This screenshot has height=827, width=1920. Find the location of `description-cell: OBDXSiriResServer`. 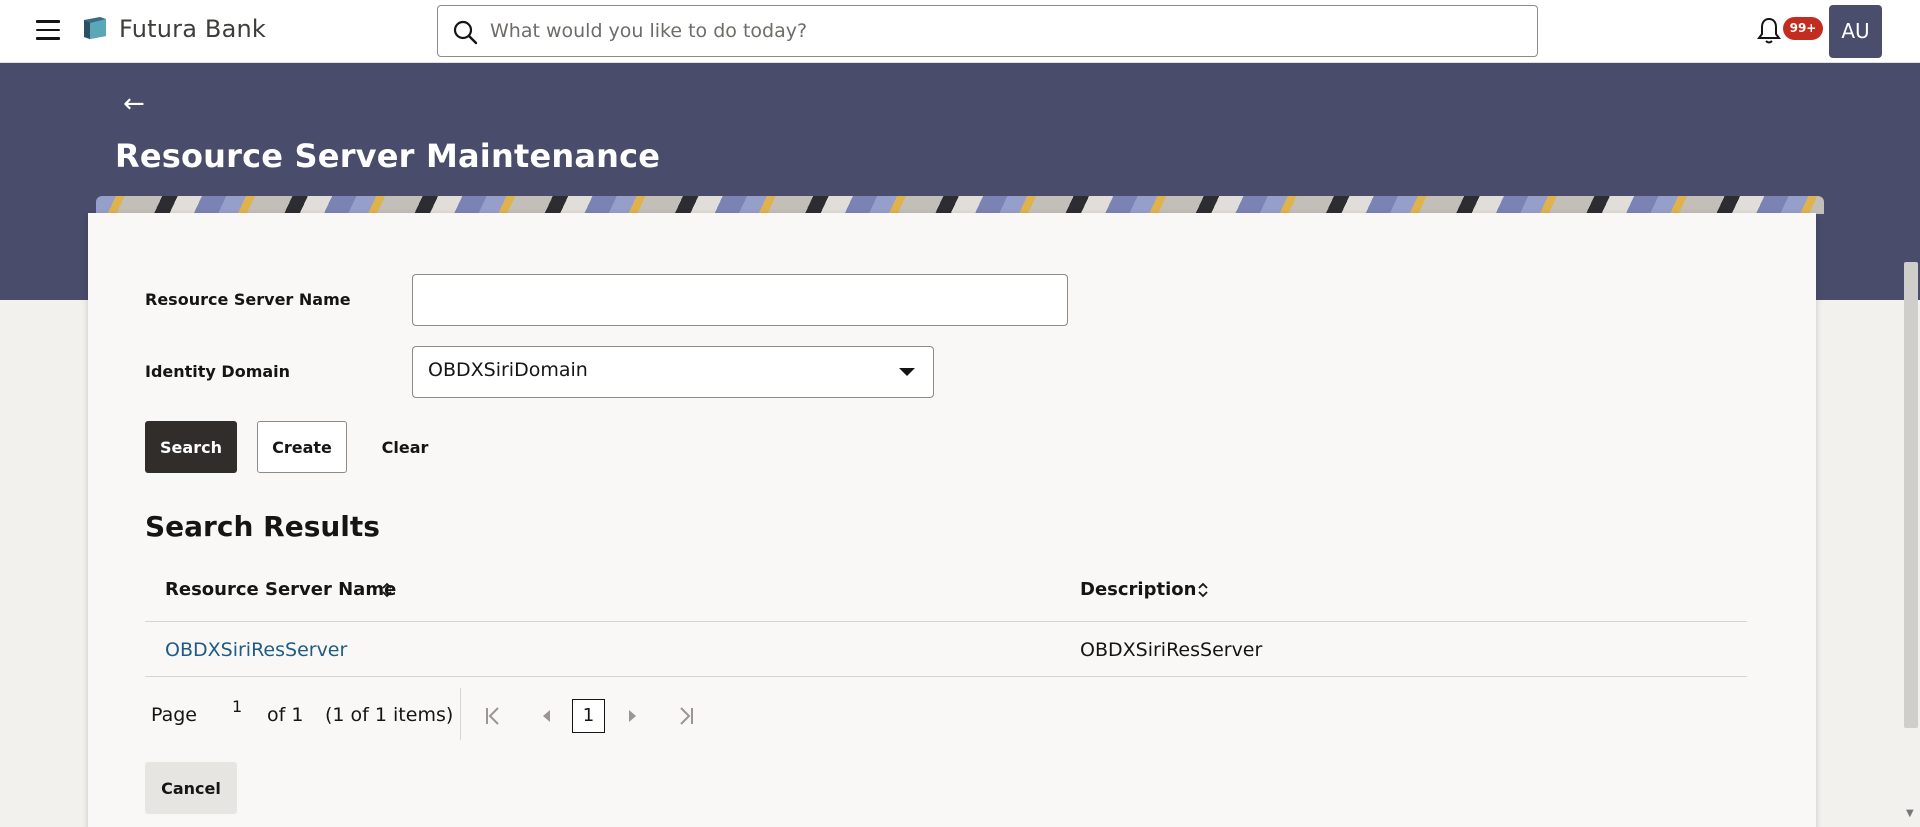

description-cell: OBDXSiriResServer is located at coordinates (1171, 650).